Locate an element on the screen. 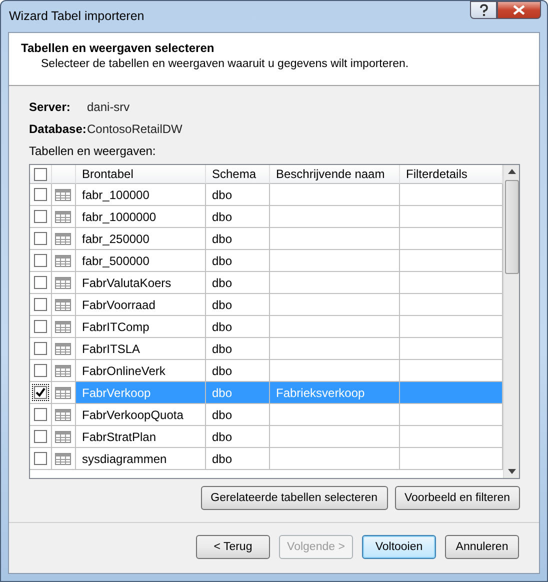  table-cell: fabr_100000 is located at coordinates (141, 195).